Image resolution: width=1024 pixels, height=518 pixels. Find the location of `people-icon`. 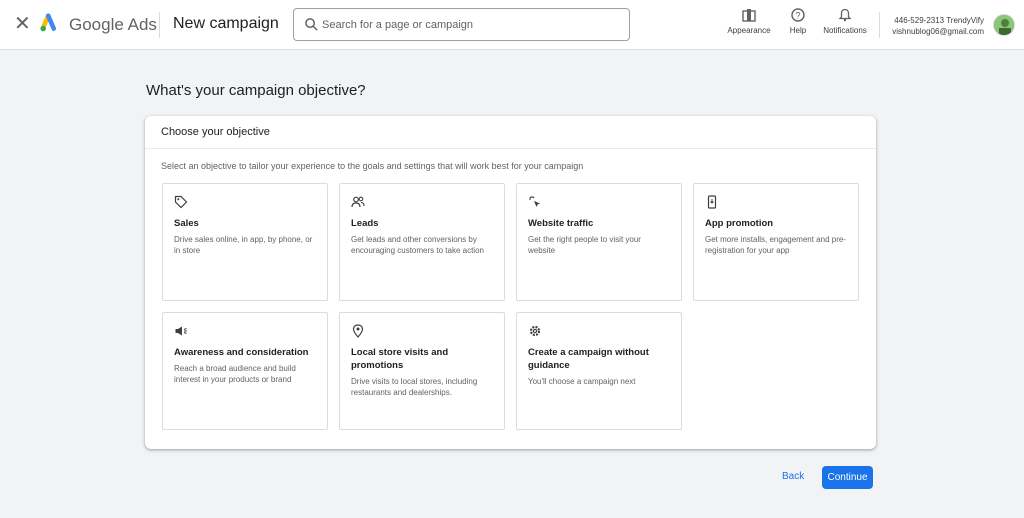

people-icon is located at coordinates (358, 202).